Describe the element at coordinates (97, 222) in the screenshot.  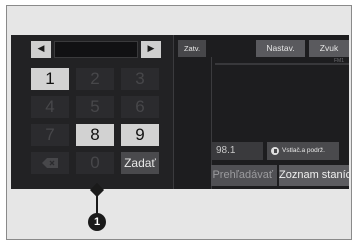
I see `callout-number-badge: 1` at that location.